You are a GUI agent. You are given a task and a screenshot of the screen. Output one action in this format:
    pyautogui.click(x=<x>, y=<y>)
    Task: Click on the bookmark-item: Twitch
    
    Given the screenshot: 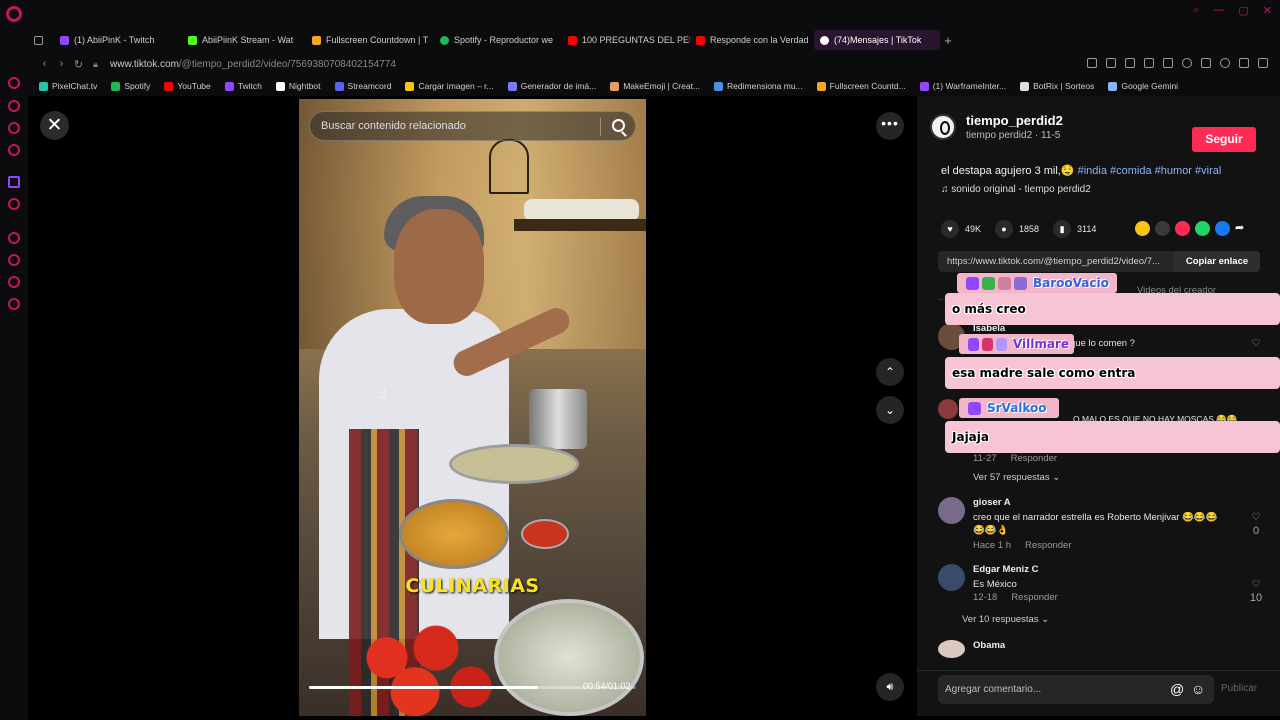 What is the action you would take?
    pyautogui.click(x=243, y=86)
    